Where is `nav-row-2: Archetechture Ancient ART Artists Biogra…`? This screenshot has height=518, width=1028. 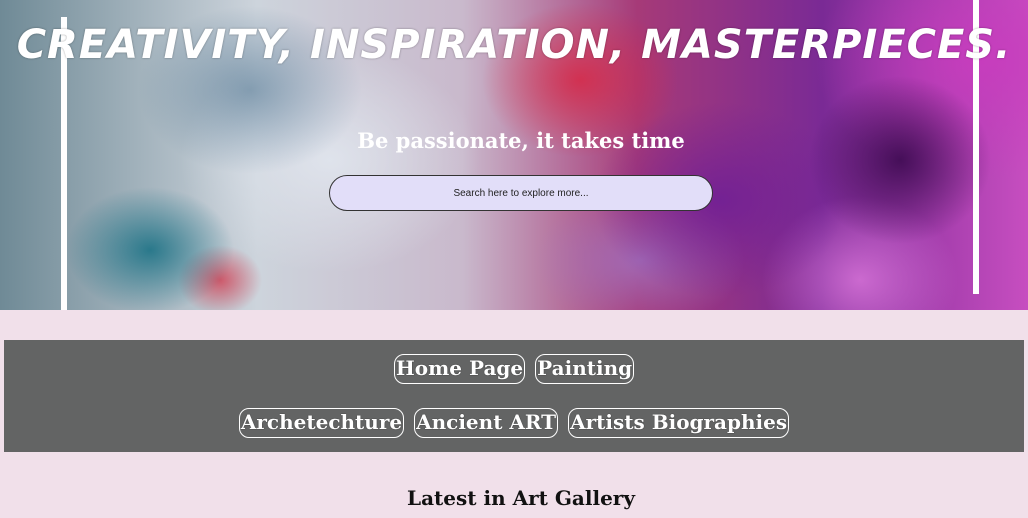 nav-row-2: Archetechture Ancient ART Artists Biogra… is located at coordinates (514, 423).